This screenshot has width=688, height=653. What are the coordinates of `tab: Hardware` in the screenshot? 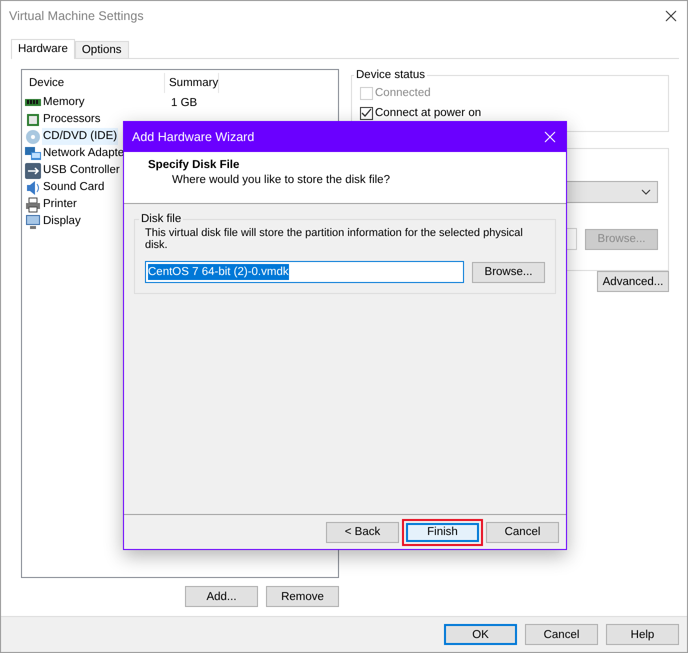 It's located at (43, 49).